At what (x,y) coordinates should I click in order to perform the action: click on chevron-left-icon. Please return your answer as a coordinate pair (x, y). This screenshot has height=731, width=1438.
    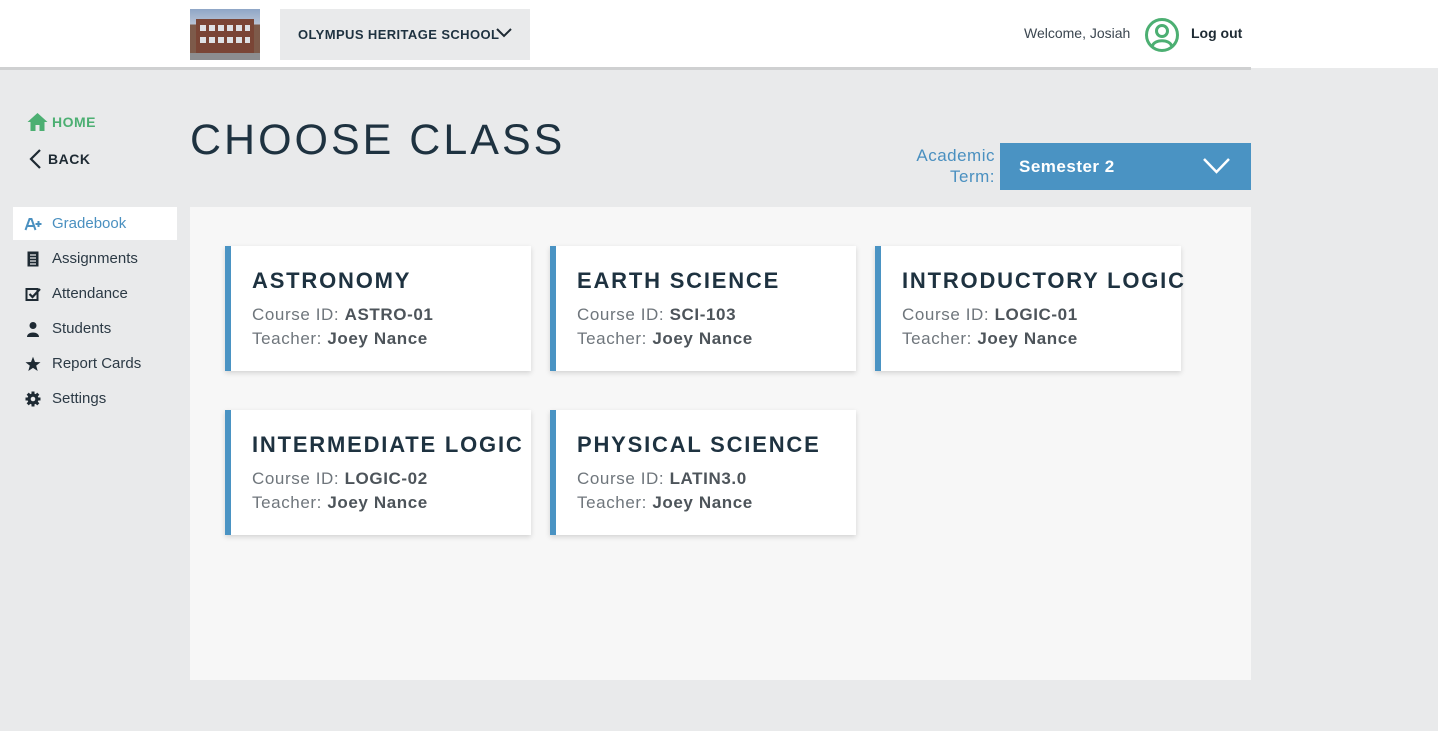
    Looking at the image, I should click on (35, 159).